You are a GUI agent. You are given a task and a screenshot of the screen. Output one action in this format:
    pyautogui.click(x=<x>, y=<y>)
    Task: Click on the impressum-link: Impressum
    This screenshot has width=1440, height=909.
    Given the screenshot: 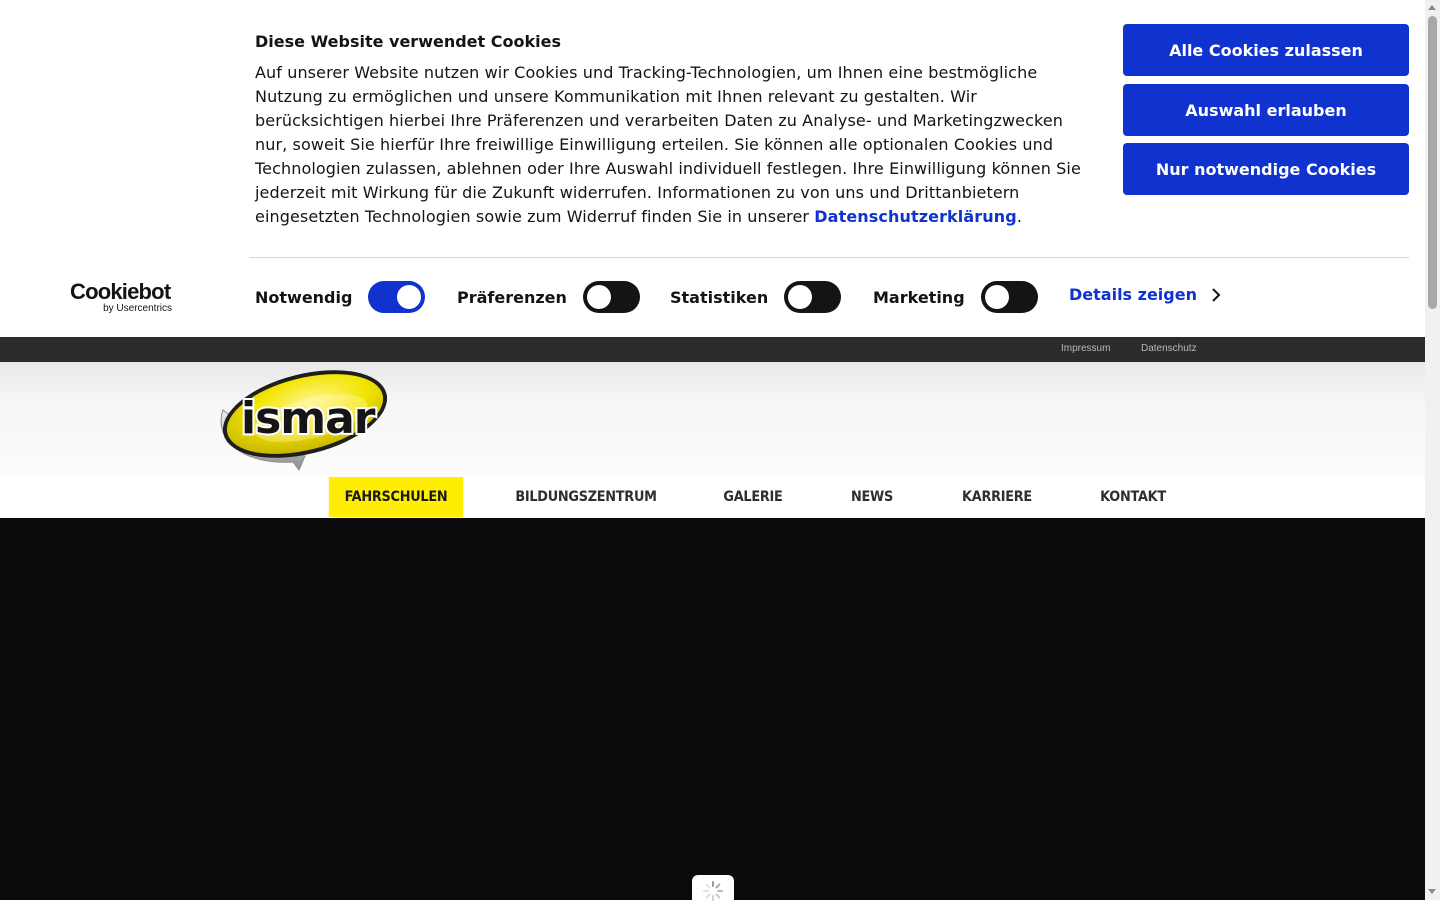 What is the action you would take?
    pyautogui.click(x=1085, y=348)
    